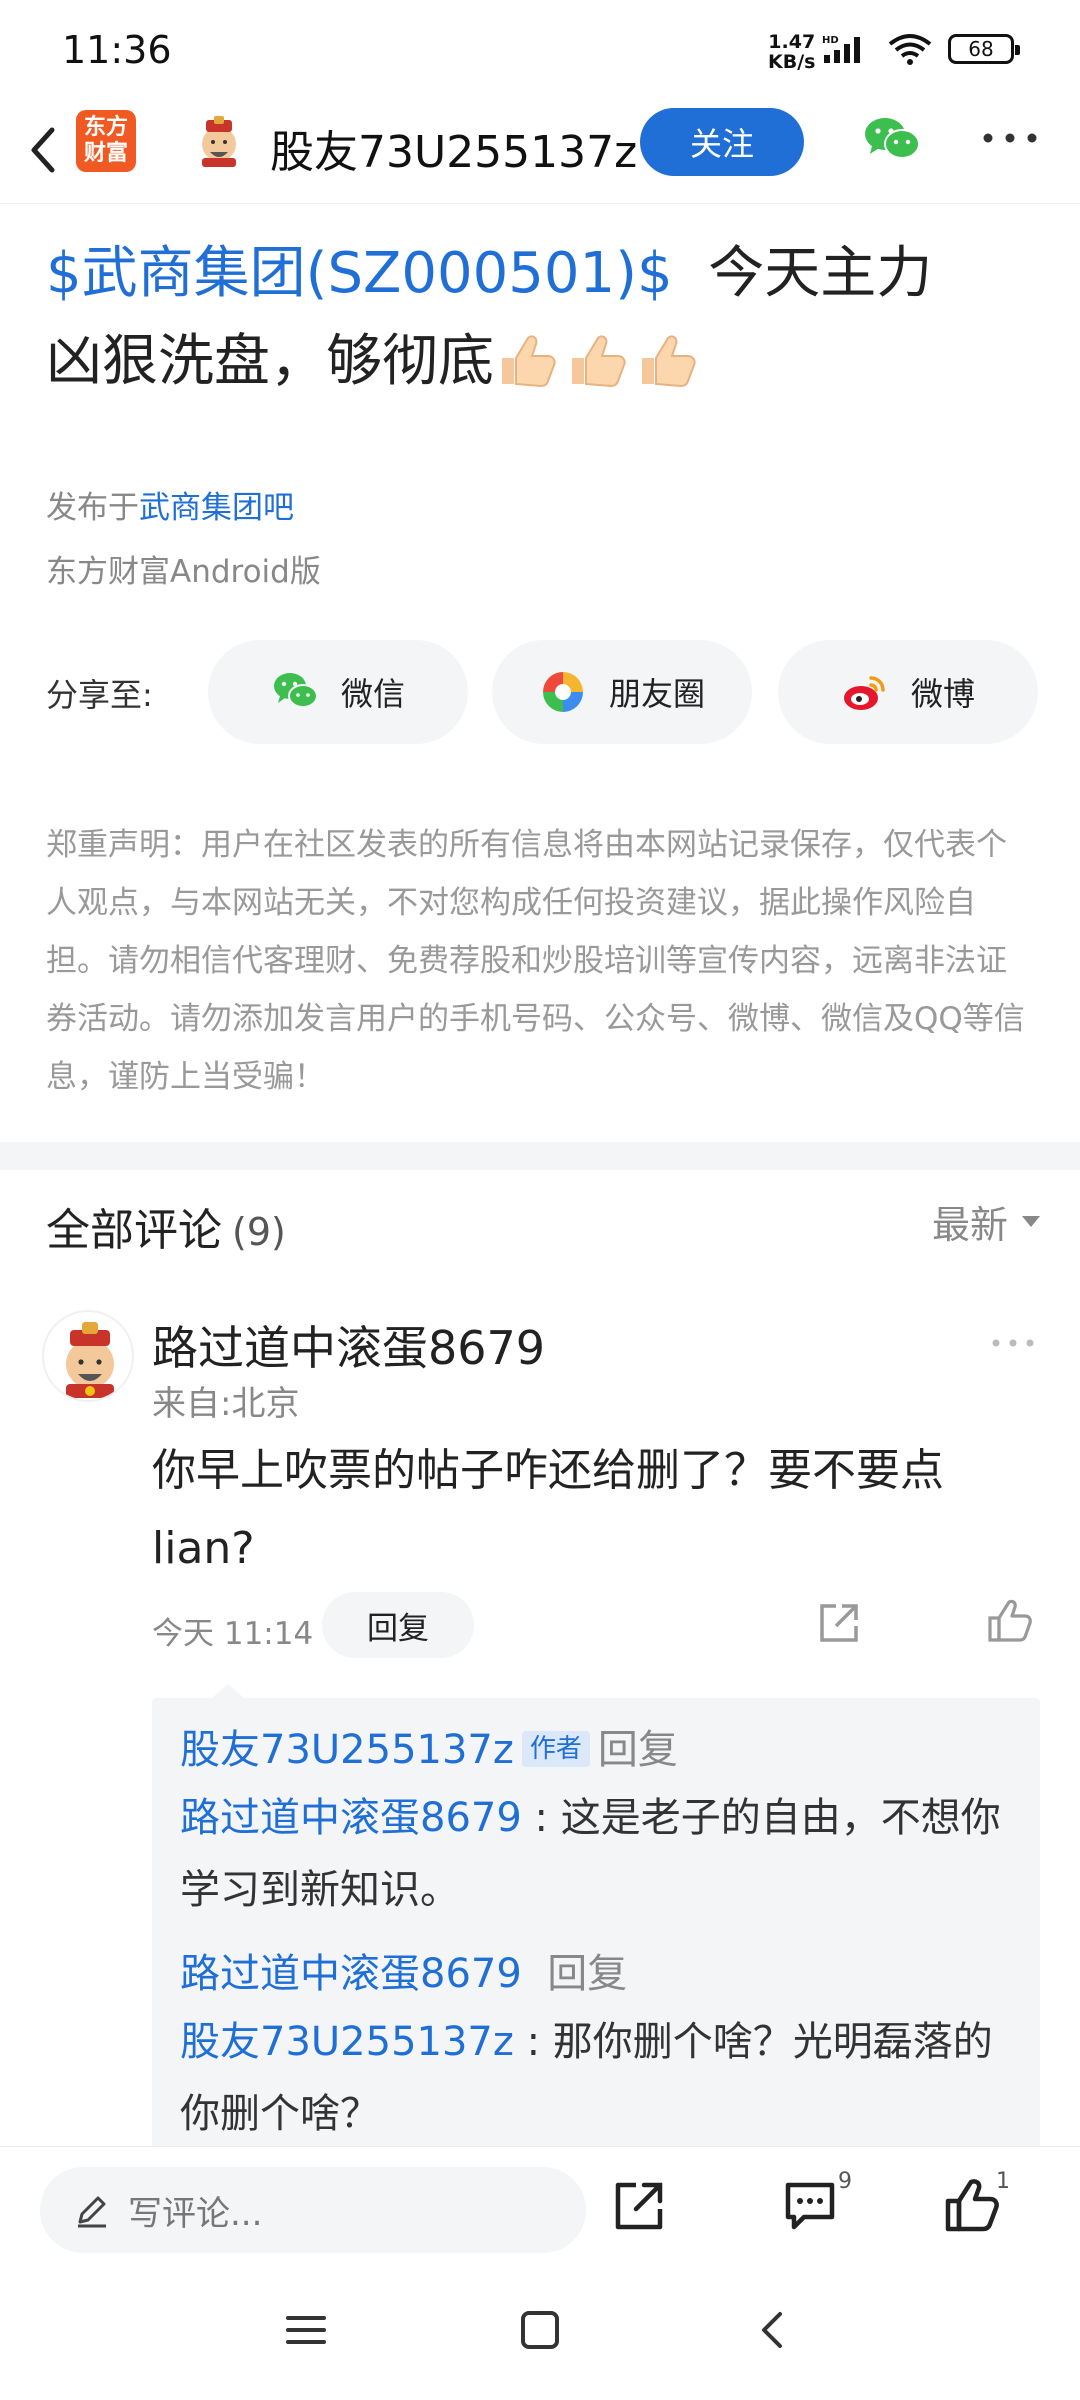 Image resolution: width=1080 pixels, height=2400 pixels. I want to click on status-bar: 11:36 1.47 KB/s HD 68, so click(540, 50).